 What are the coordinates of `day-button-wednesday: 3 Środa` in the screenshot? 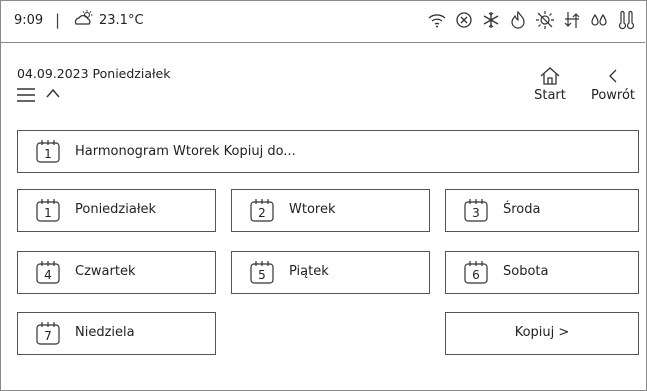 It's located at (542, 210).